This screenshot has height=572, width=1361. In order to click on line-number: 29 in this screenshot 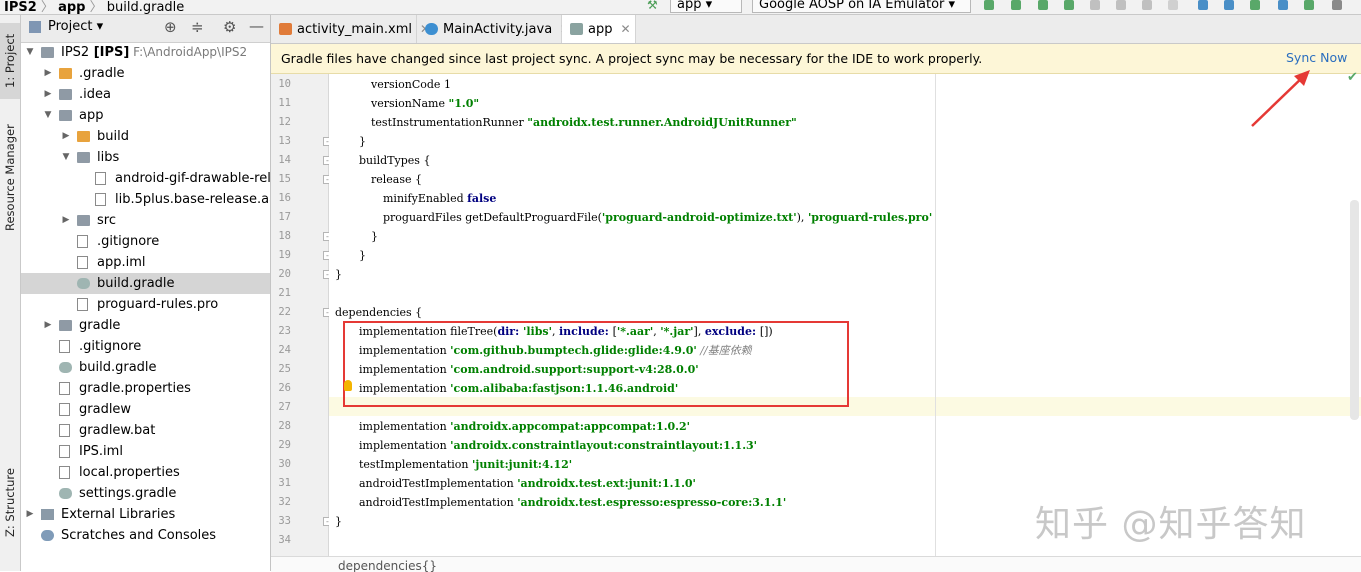, I will do `click(284, 445)`.